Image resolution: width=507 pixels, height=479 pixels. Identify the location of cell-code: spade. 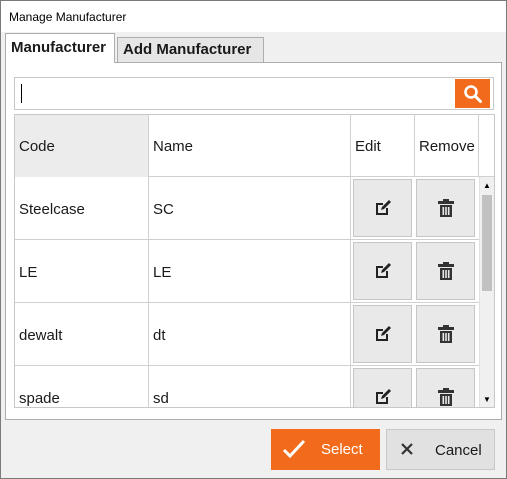
(82, 386).